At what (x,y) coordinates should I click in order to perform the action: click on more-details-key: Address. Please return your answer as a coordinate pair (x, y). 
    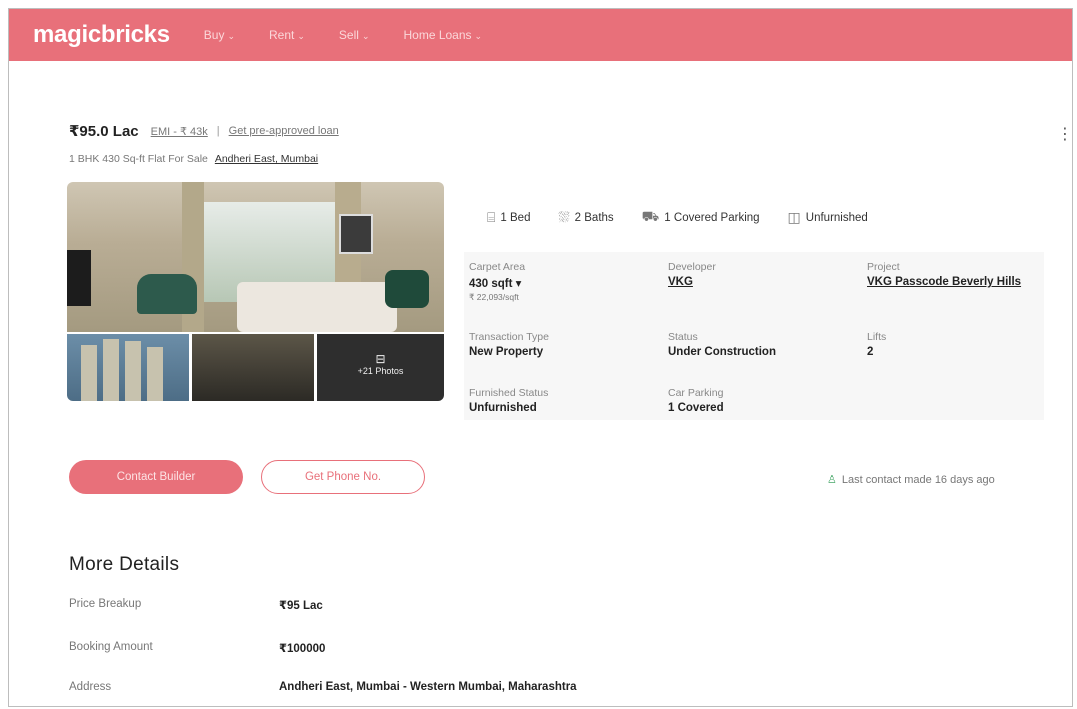
    Looking at the image, I should click on (90, 687).